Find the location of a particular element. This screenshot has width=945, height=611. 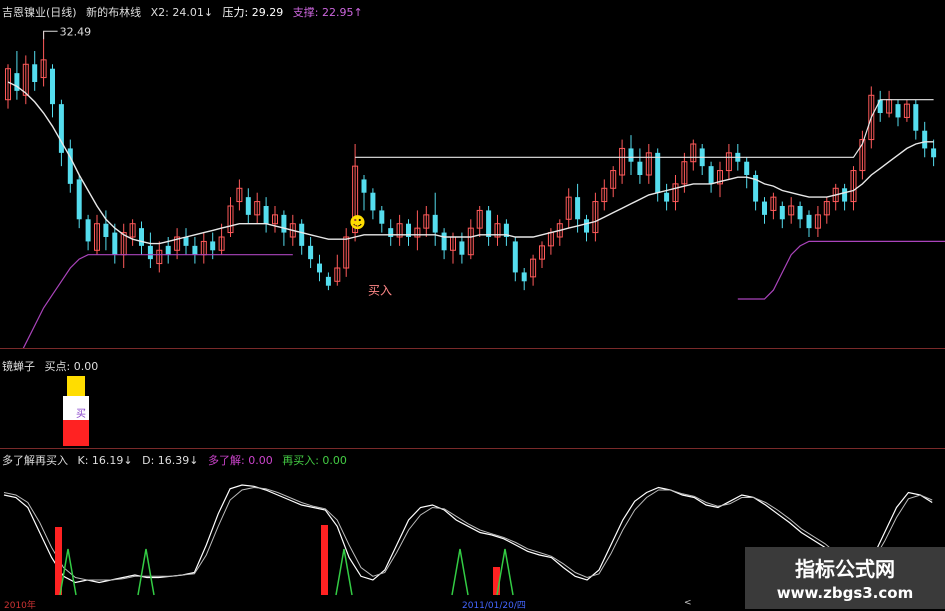

watermark-url: www.zbgs3.com is located at coordinates (845, 593).